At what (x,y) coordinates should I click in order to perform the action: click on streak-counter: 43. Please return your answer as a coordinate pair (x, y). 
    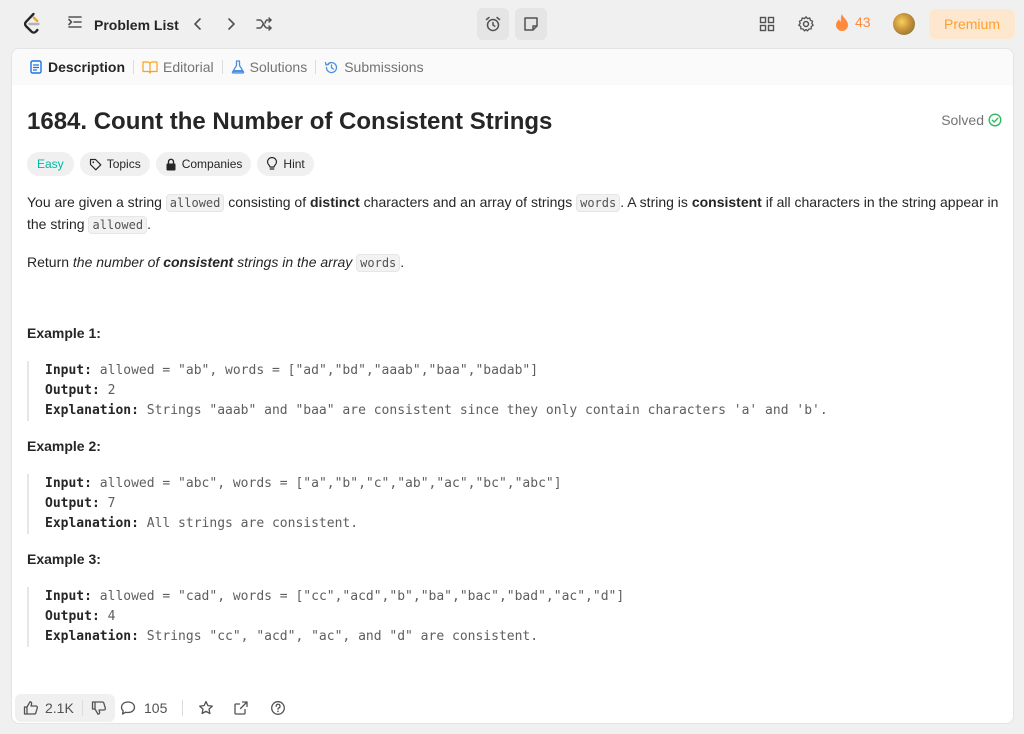
    Looking at the image, I should click on (852, 22).